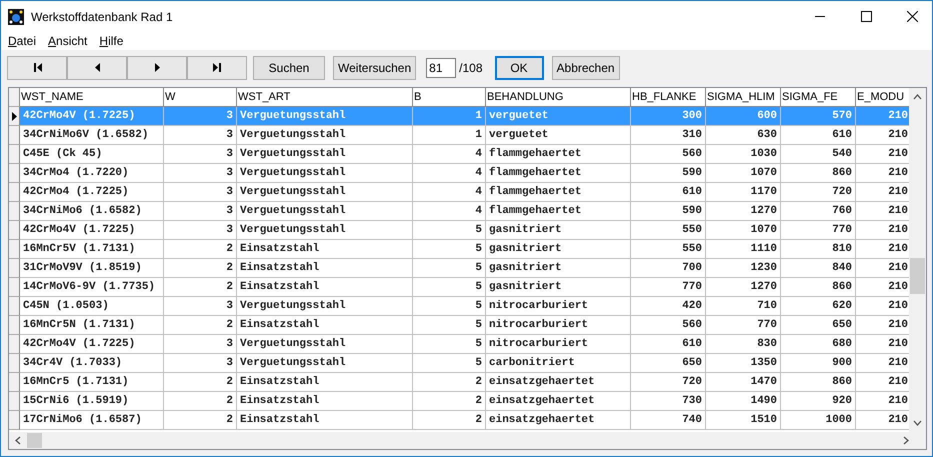 This screenshot has width=933, height=457. I want to click on table-cell: 16MnCr5 (1.7131), so click(92, 382).